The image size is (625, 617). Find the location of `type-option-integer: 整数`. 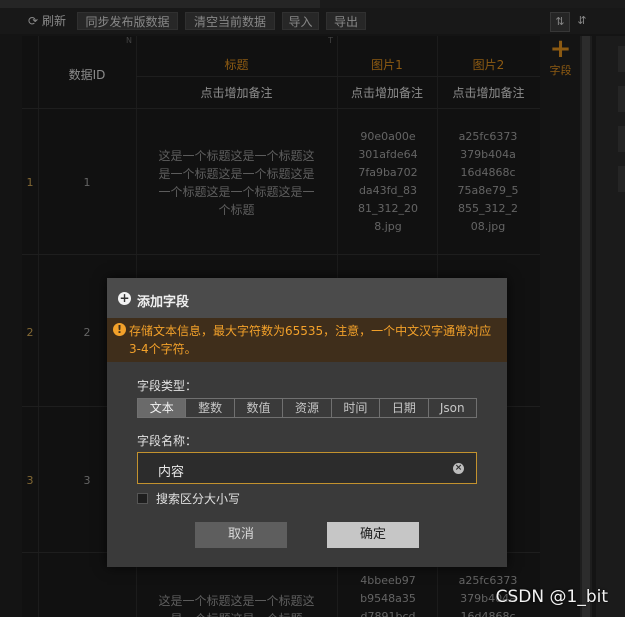

type-option-integer: 整数 is located at coordinates (210, 408).